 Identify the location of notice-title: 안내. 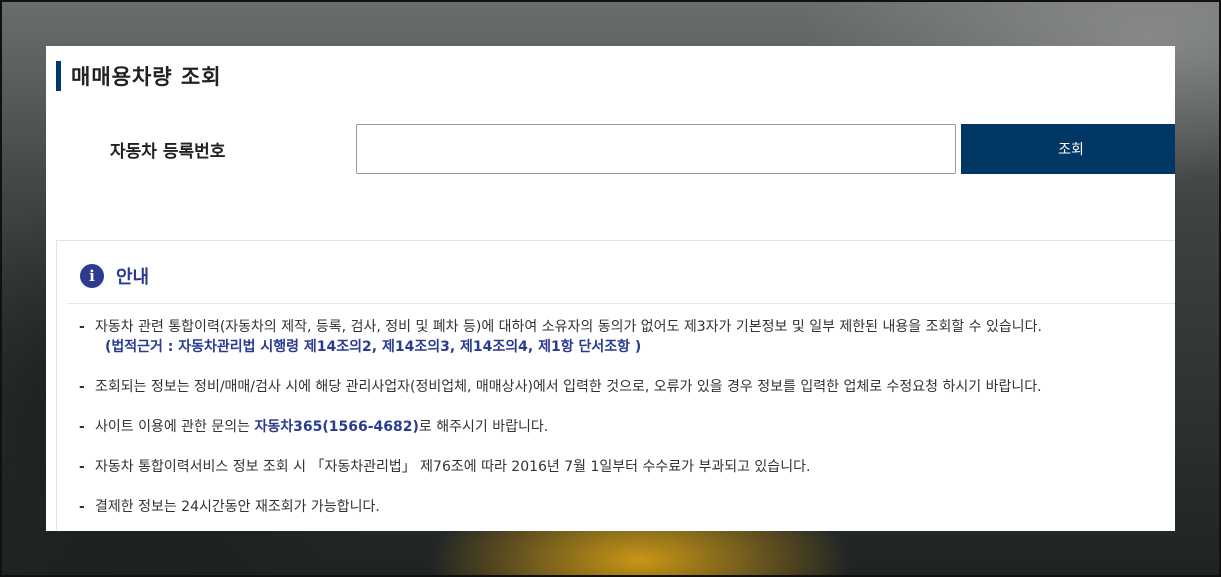
(133, 277).